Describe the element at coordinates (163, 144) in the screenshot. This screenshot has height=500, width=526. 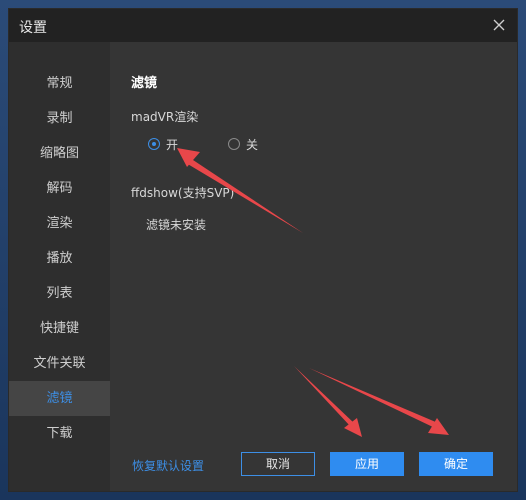
I see `madvr-on-radio: 开` at that location.